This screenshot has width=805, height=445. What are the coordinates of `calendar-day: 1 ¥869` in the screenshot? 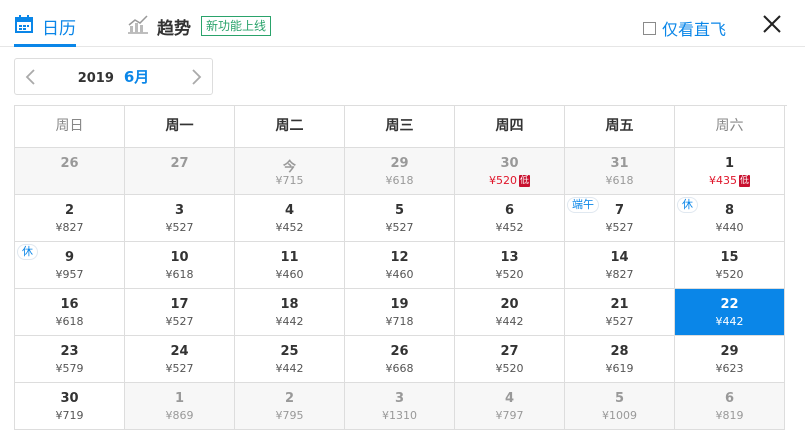 It's located at (180, 406).